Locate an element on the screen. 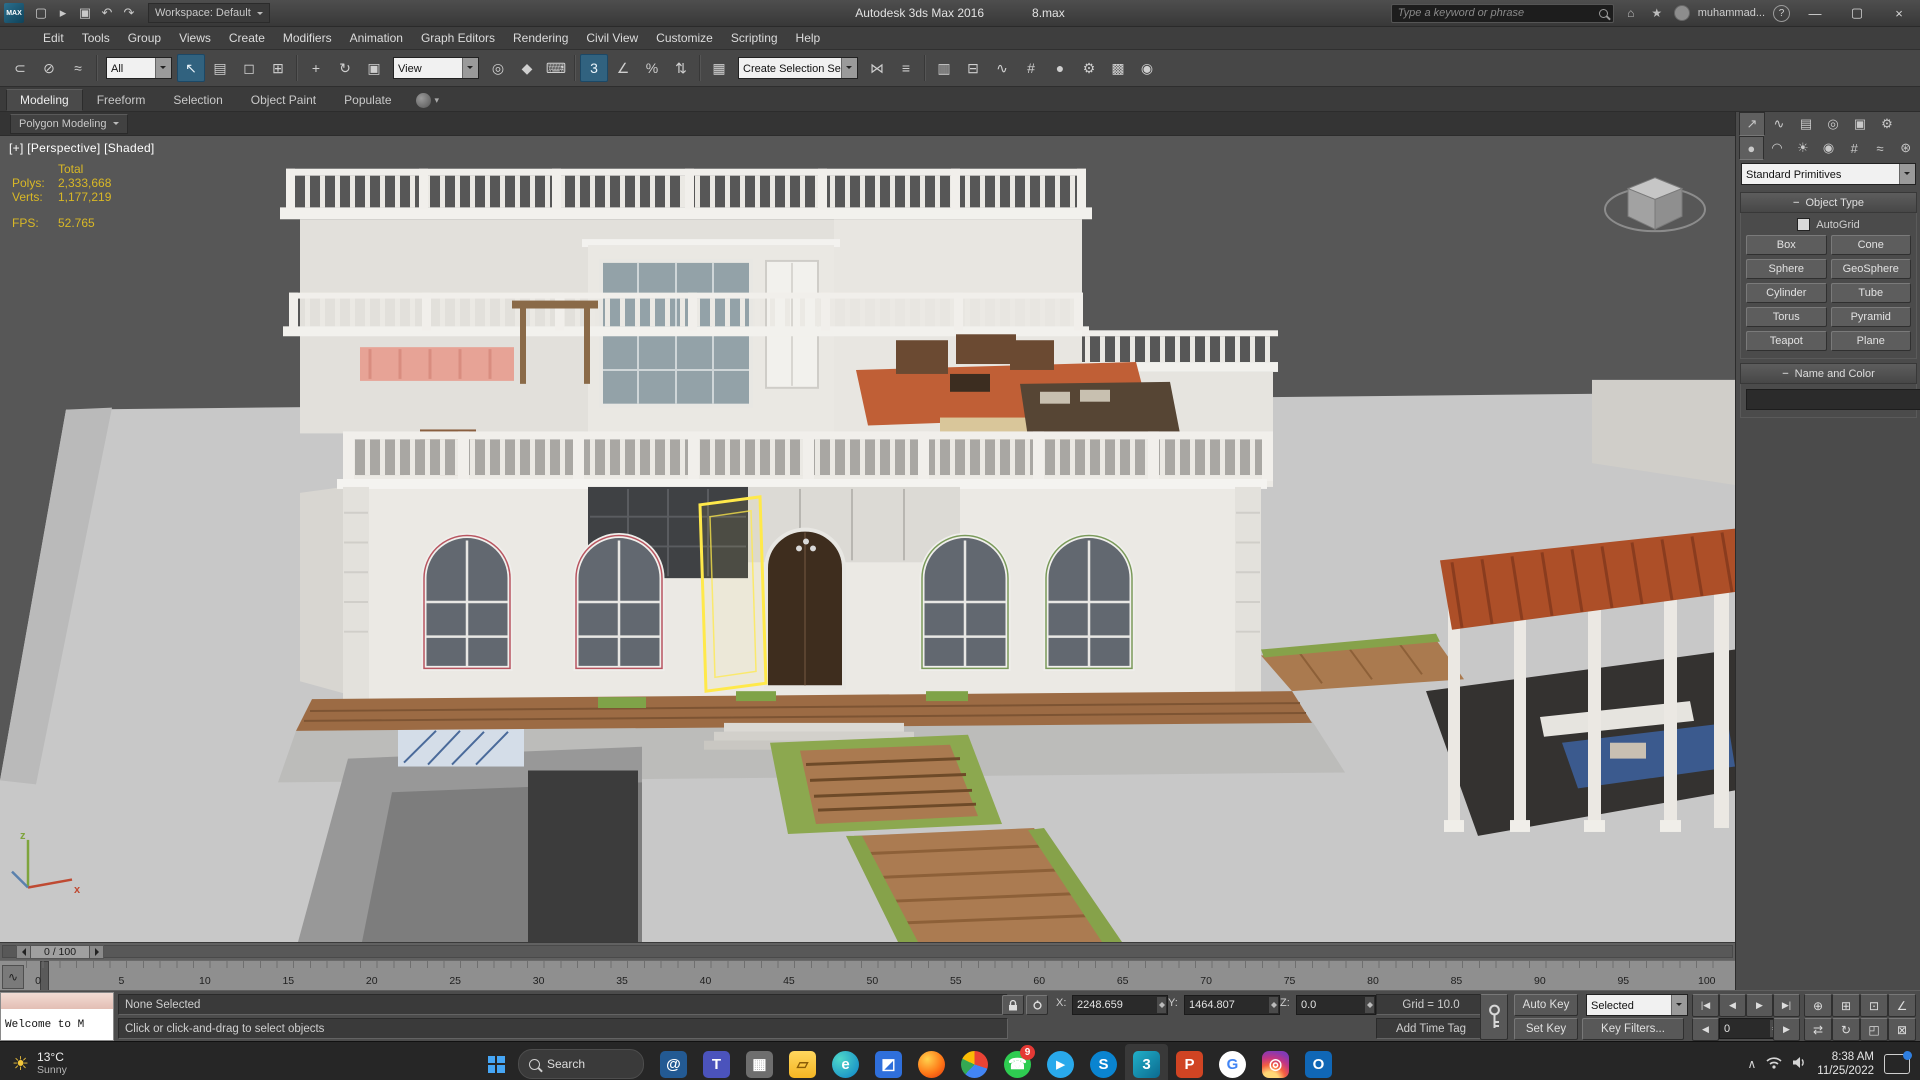 The width and height of the screenshot is (1920, 1080). cone-button: Cone is located at coordinates (1870, 245).